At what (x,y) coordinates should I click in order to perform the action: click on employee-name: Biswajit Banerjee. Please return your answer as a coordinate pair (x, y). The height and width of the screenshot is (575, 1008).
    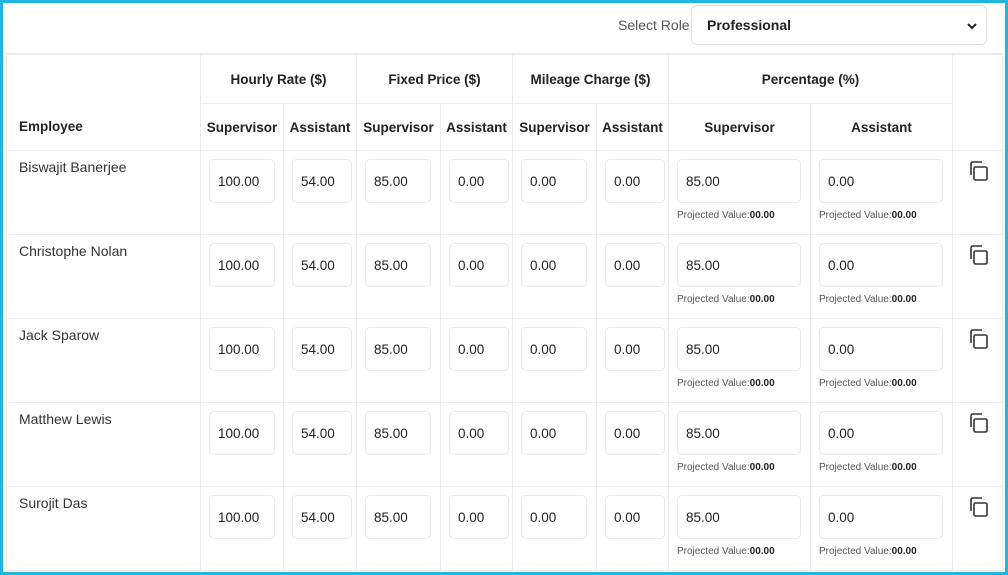
    Looking at the image, I should click on (73, 167).